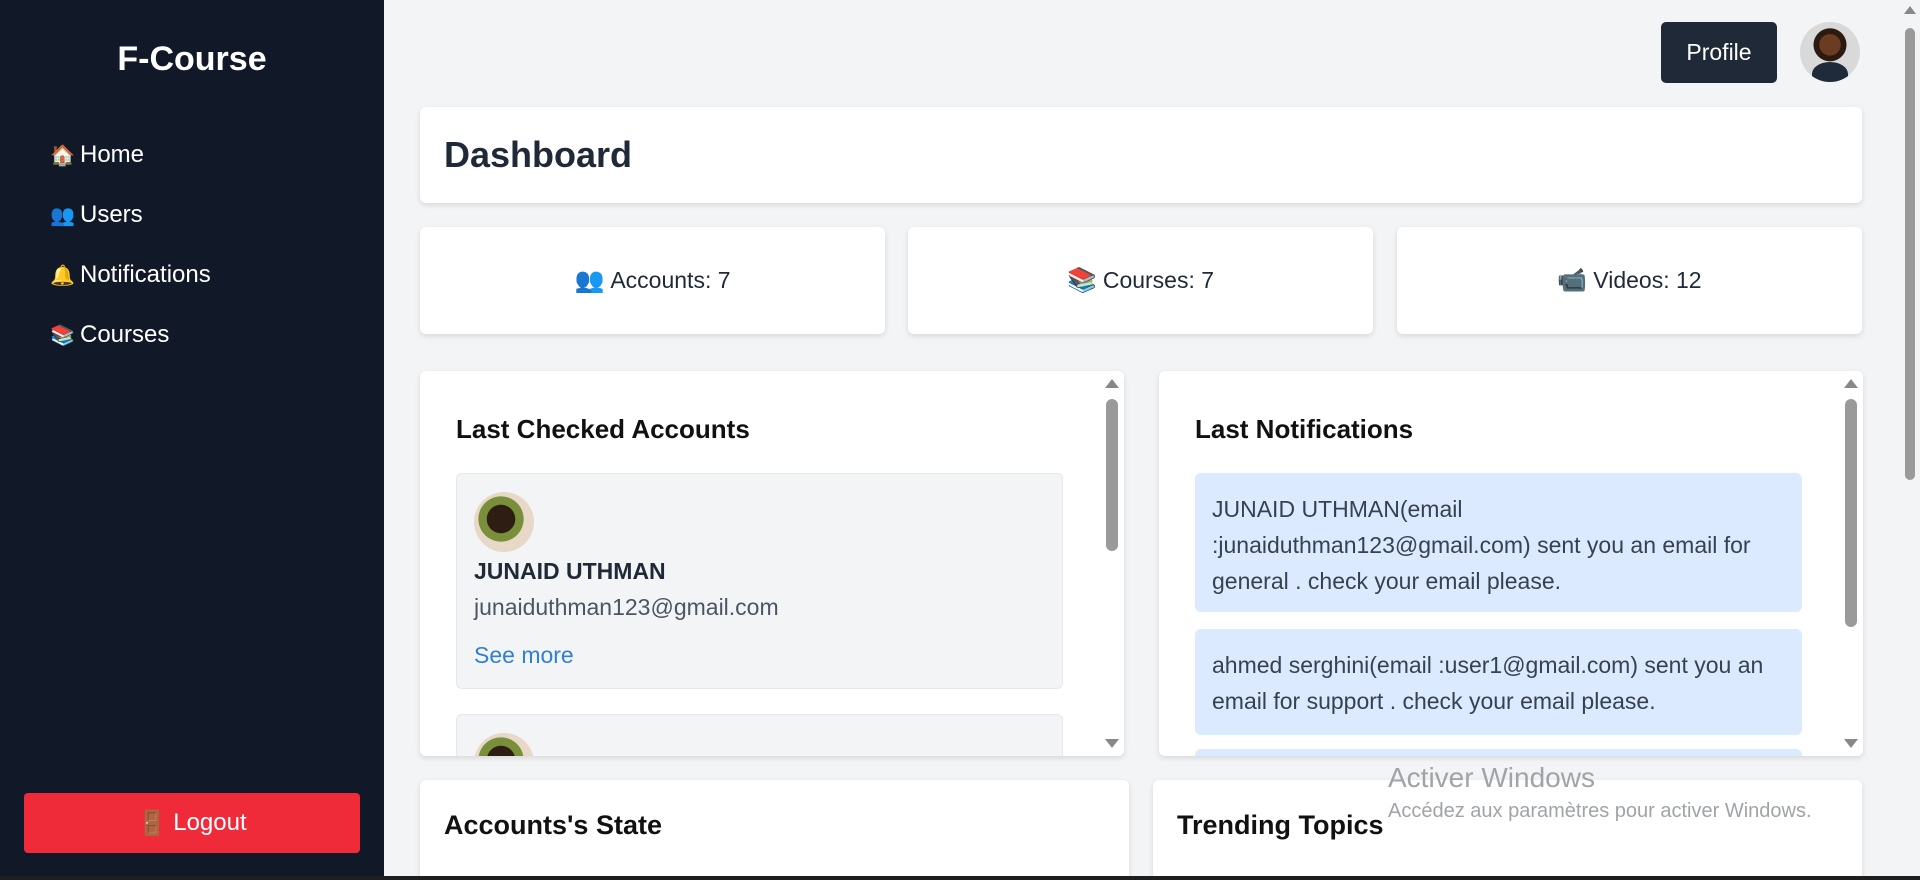 Image resolution: width=1920 pixels, height=880 pixels. Describe the element at coordinates (960, 878) in the screenshot. I see `taskbar-edge` at that location.